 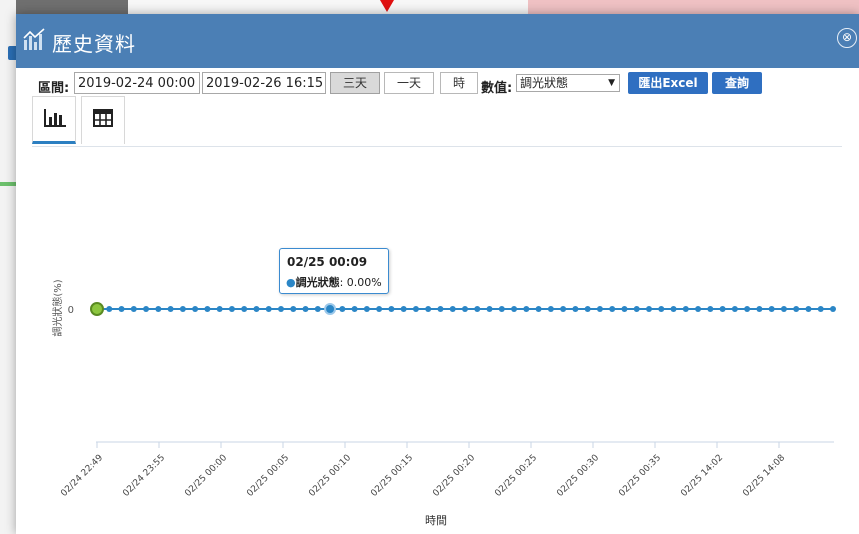 What do you see at coordinates (360, 282) in the screenshot?
I see `tooltip-value: : 0.00%` at bounding box center [360, 282].